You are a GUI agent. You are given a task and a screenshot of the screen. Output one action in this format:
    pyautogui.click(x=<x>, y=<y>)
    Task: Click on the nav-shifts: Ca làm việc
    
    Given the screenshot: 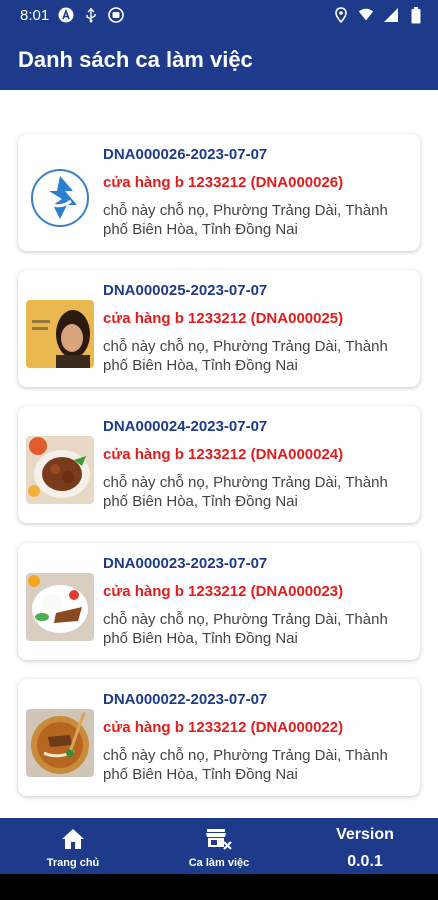 What is the action you would take?
    pyautogui.click(x=219, y=846)
    